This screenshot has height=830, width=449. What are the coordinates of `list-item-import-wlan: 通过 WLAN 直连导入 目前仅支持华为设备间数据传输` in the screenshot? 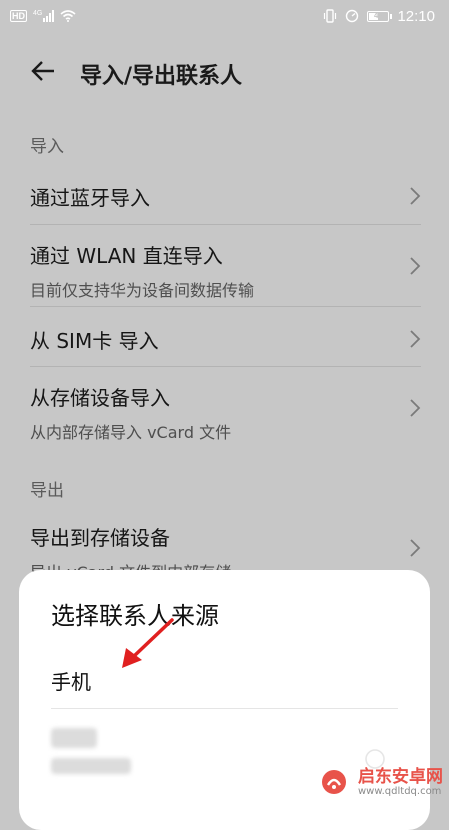 It's located at (224, 266).